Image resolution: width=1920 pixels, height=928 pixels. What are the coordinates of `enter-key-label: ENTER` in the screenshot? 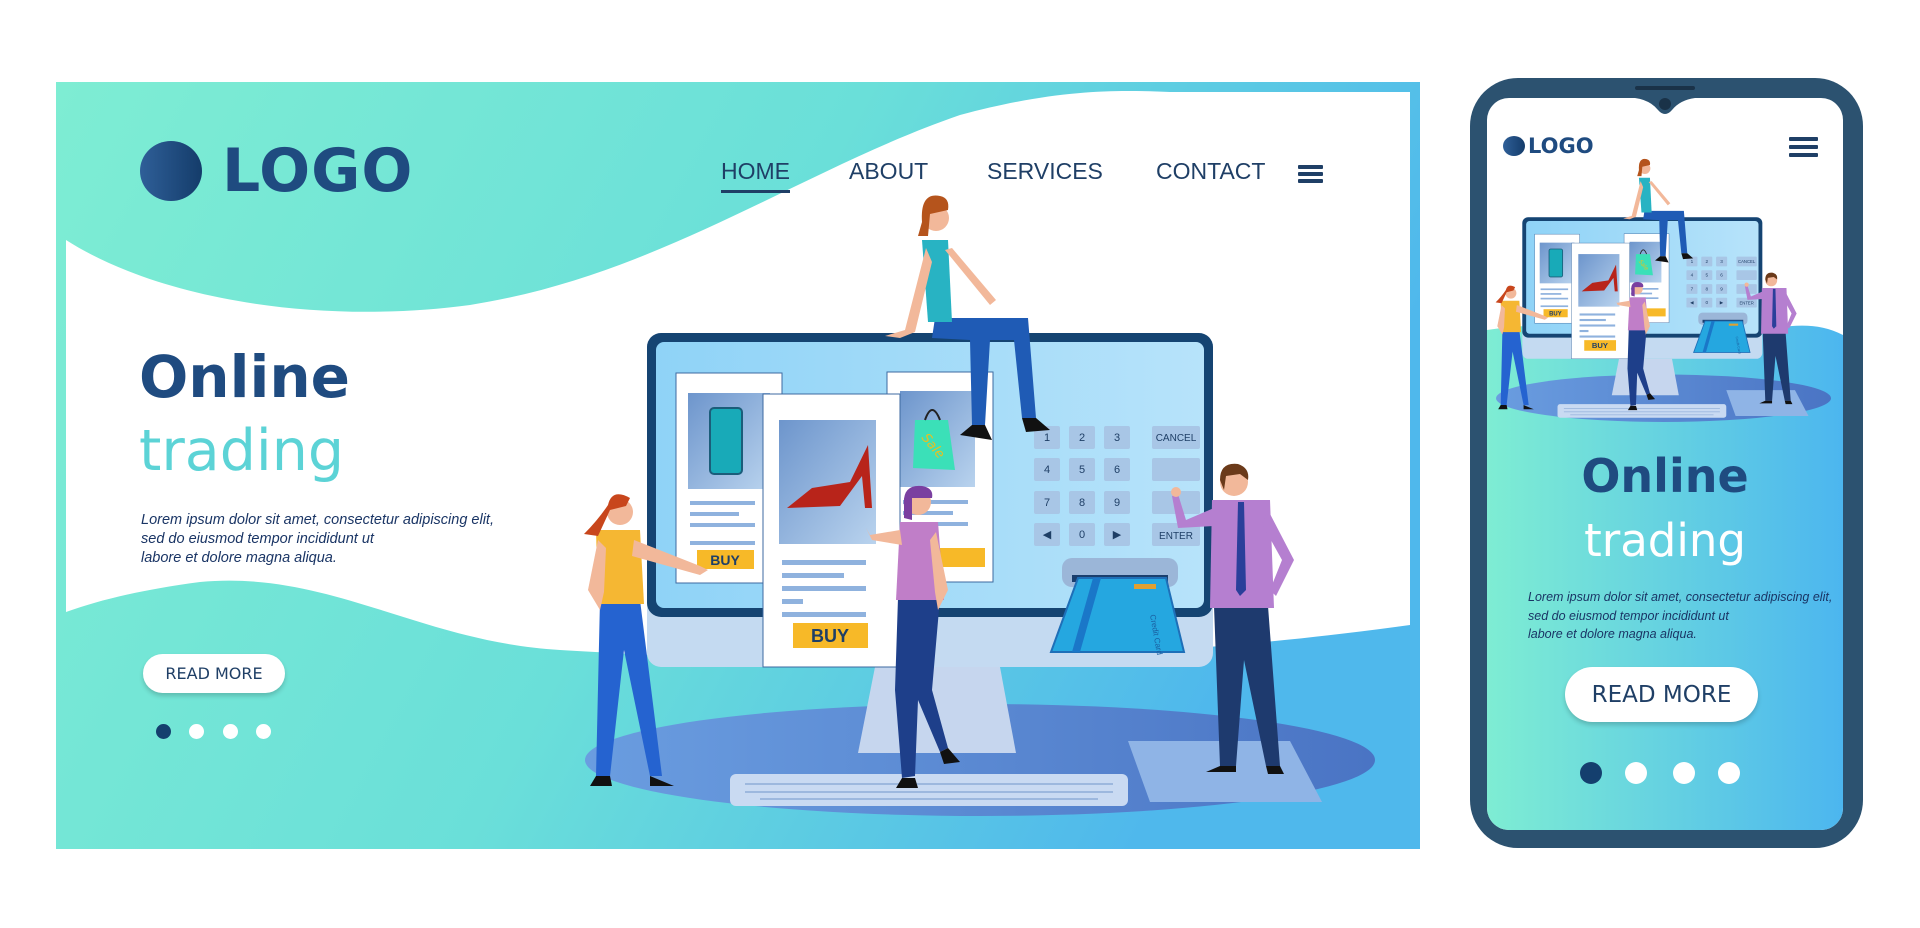 It's located at (1176, 536).